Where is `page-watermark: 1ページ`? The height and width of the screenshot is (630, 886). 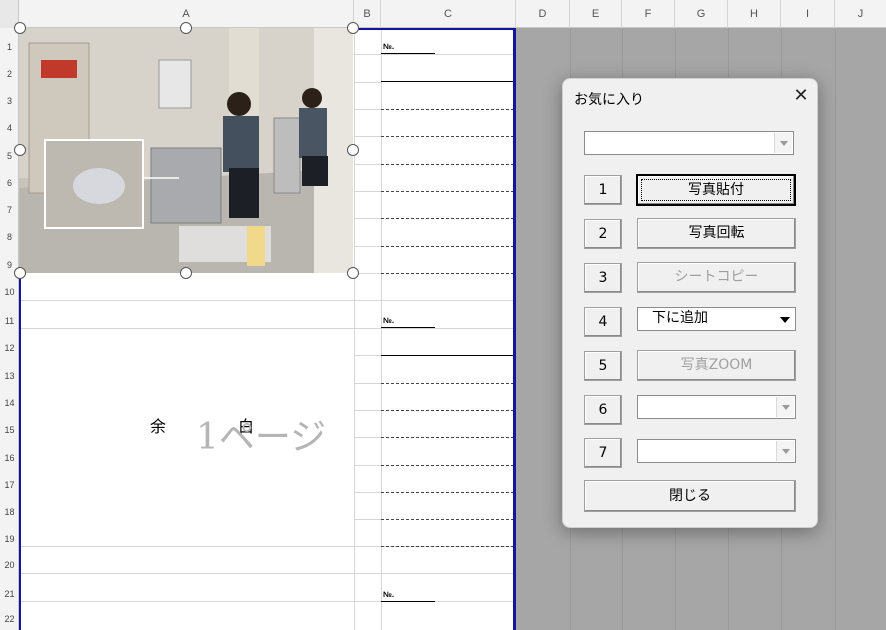 page-watermark: 1ページ is located at coordinates (261, 437).